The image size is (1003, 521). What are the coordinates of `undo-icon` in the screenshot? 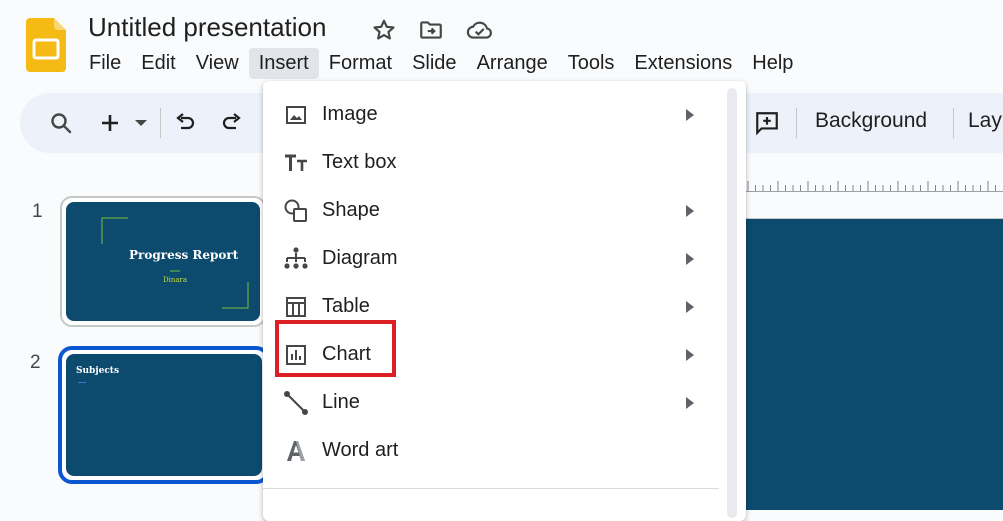 It's located at (185, 123).